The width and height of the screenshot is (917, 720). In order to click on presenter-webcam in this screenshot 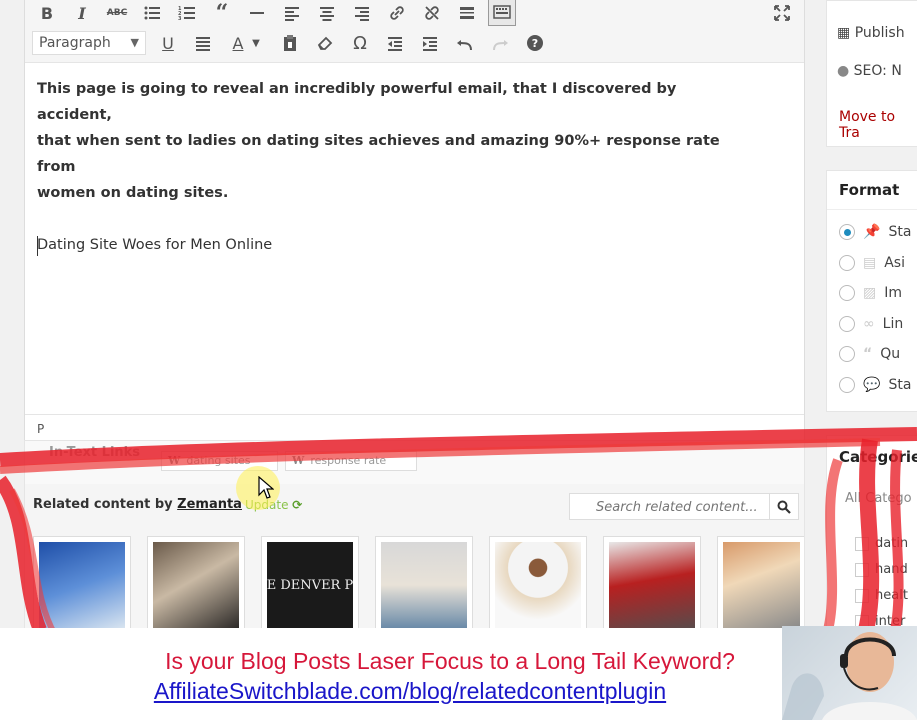, I will do `click(849, 673)`.